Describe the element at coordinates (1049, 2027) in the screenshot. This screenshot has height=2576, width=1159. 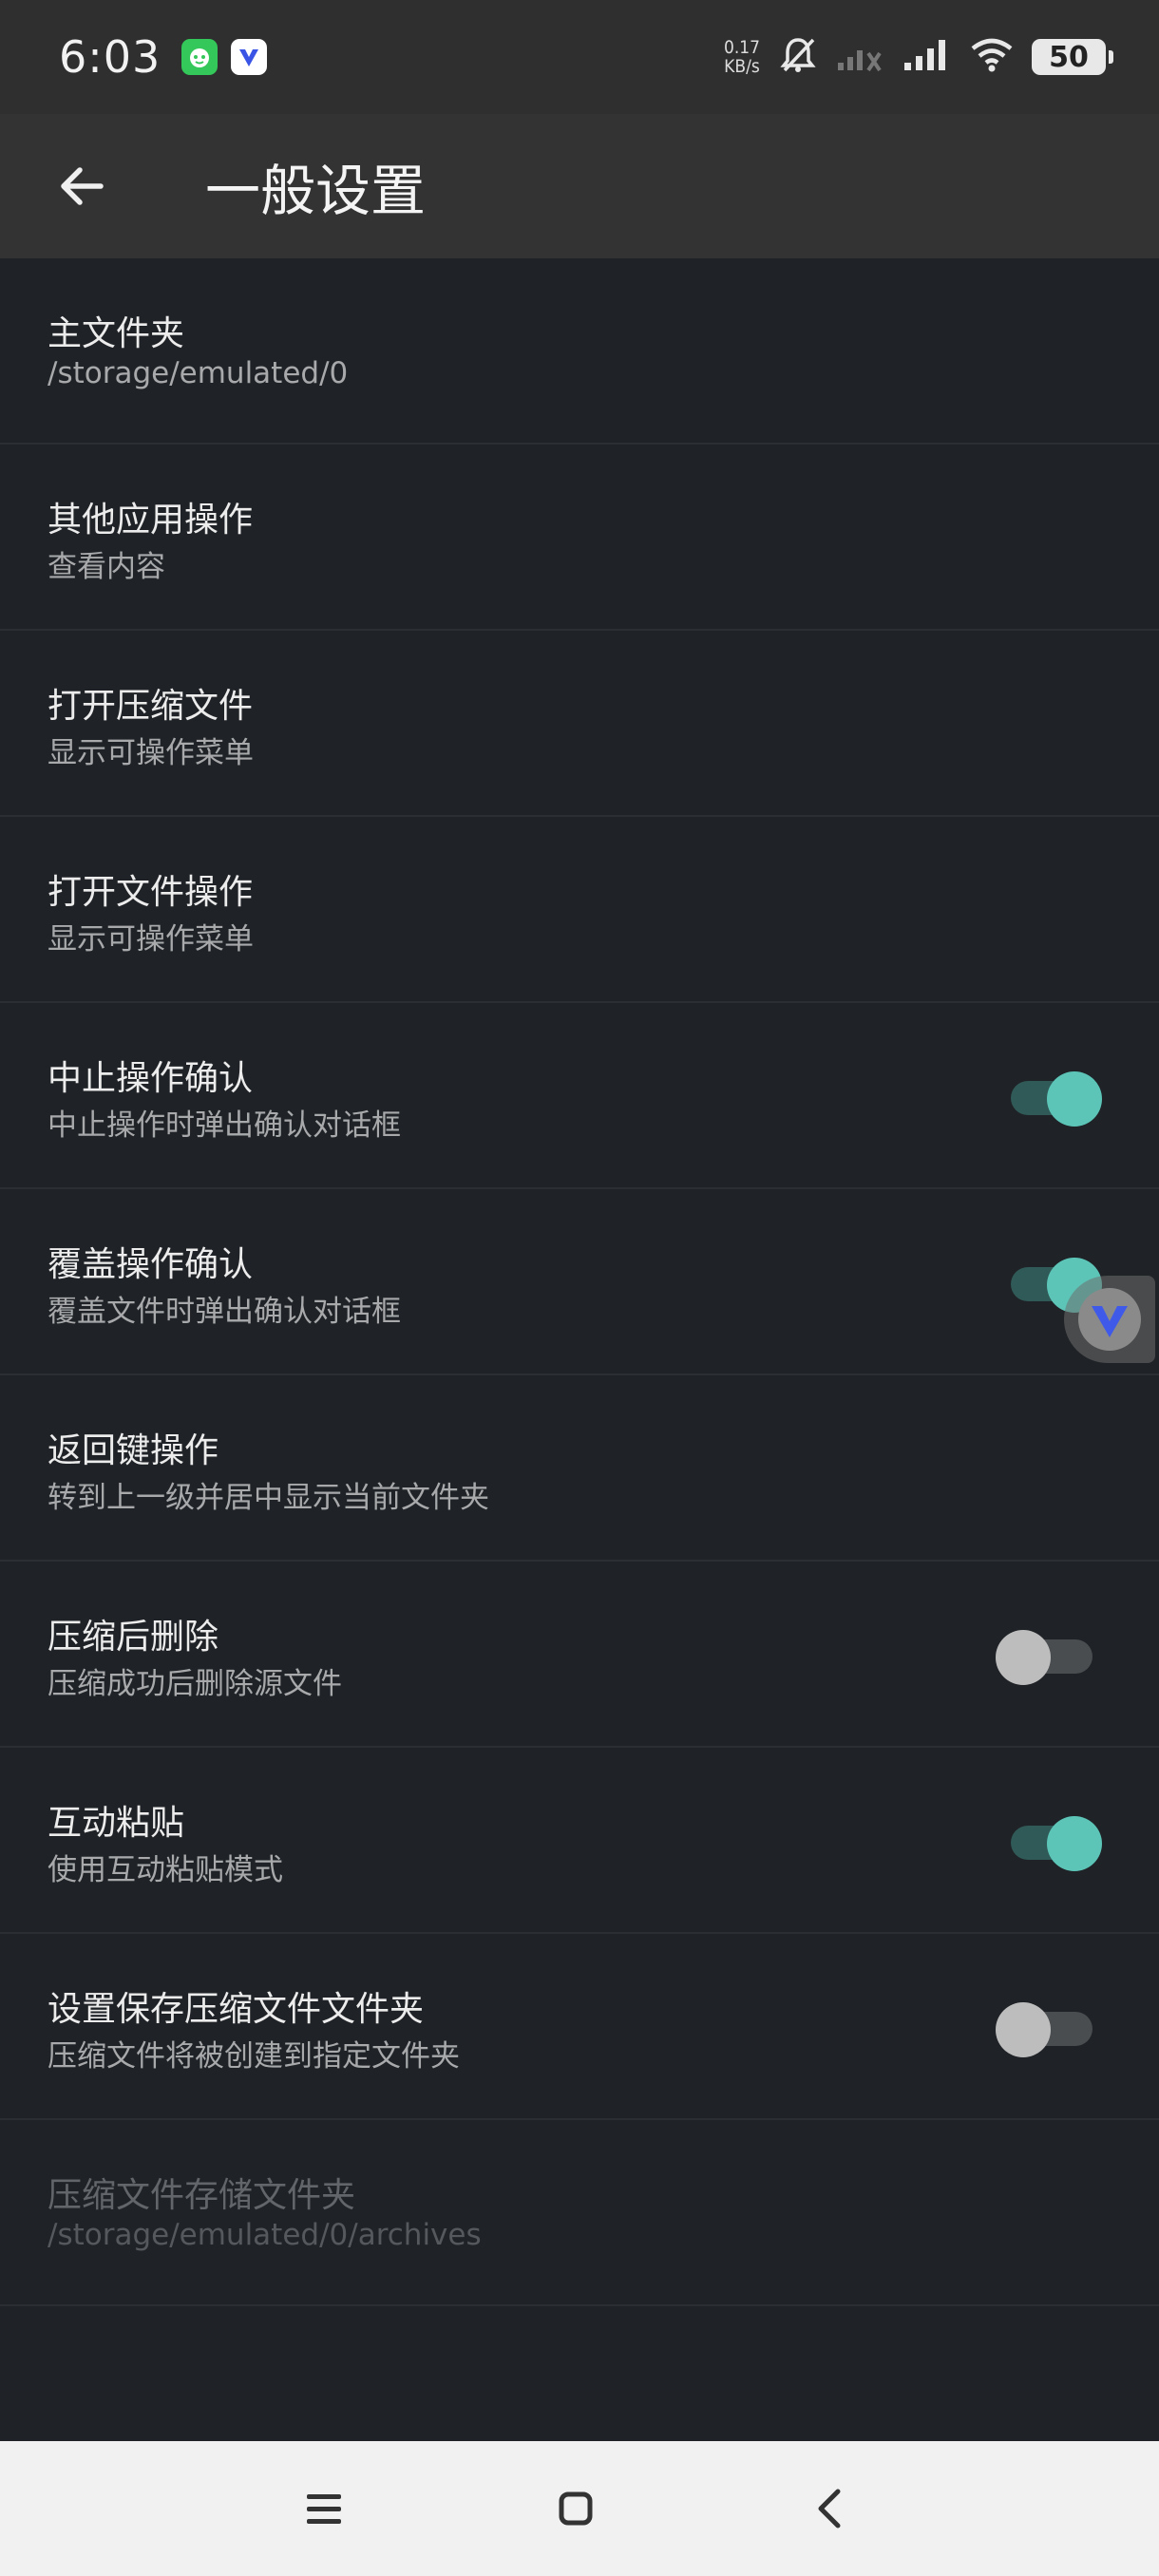
I see `save-archive-folder-toggle` at that location.